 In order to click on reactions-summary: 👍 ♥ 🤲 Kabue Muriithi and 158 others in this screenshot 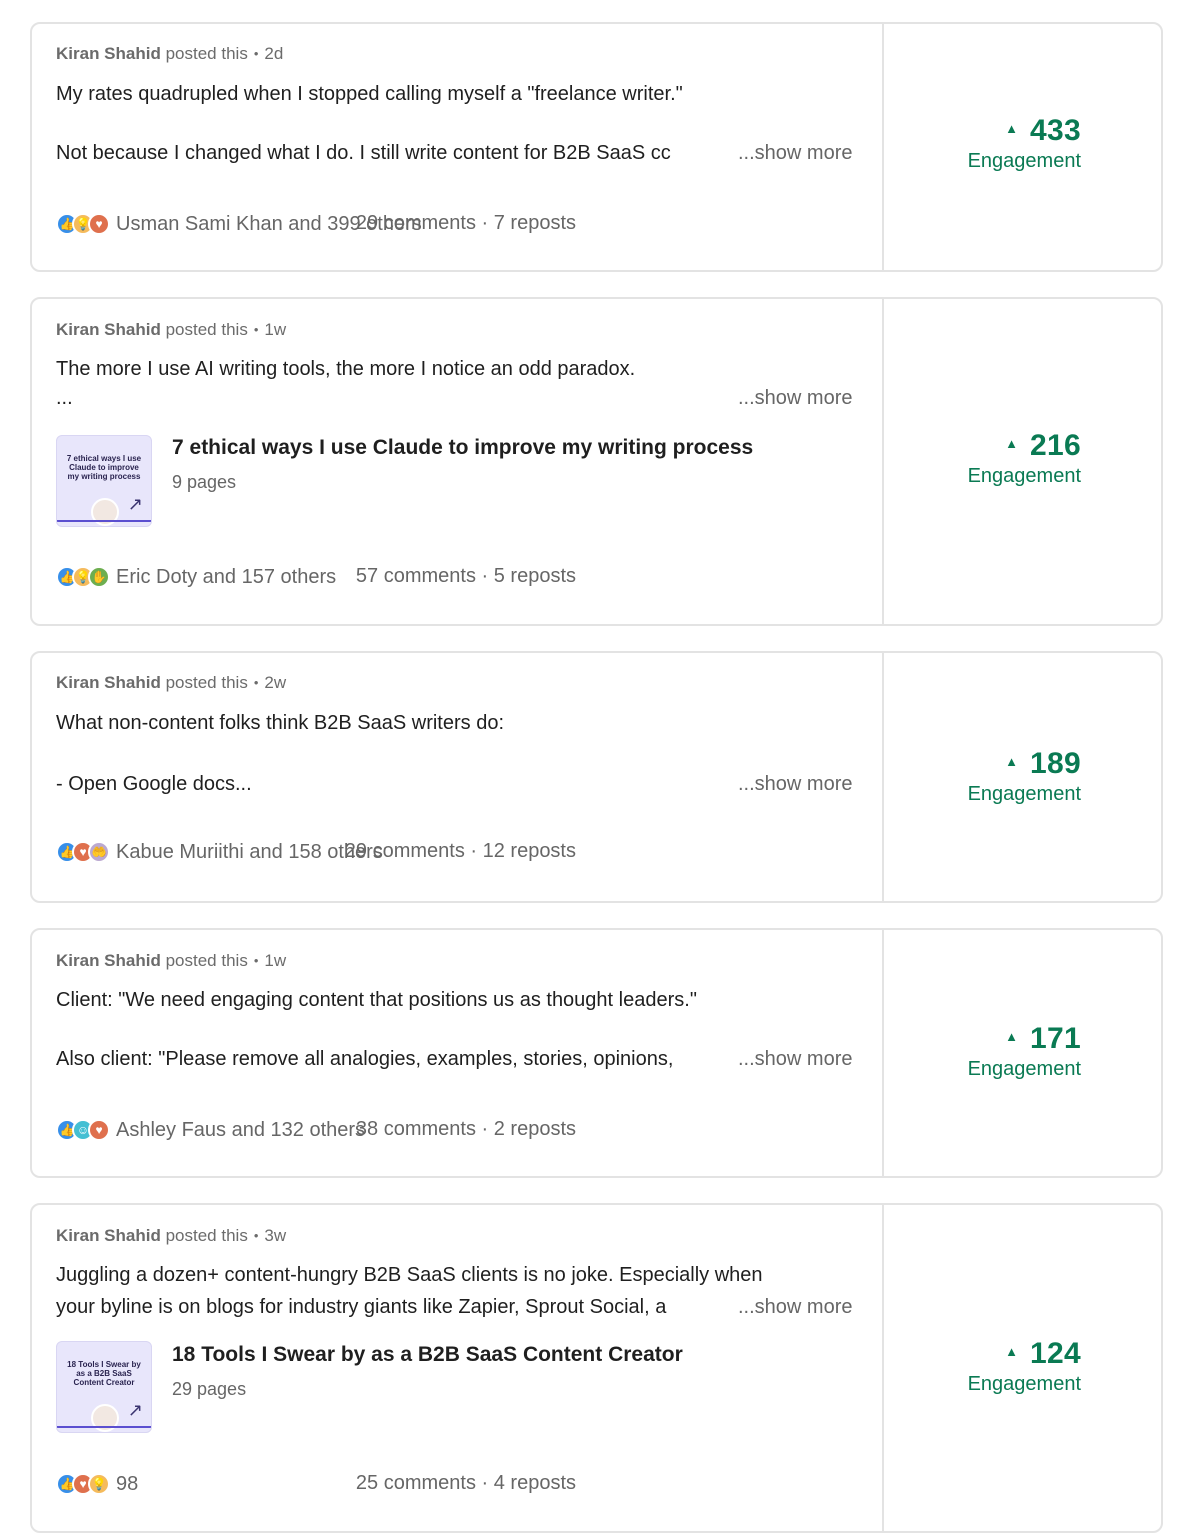, I will do `click(219, 852)`.